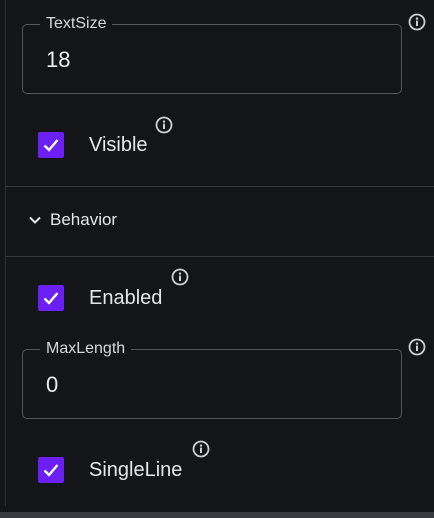 This screenshot has height=518, width=434. I want to click on text-size-label: TextSize, so click(76, 24).